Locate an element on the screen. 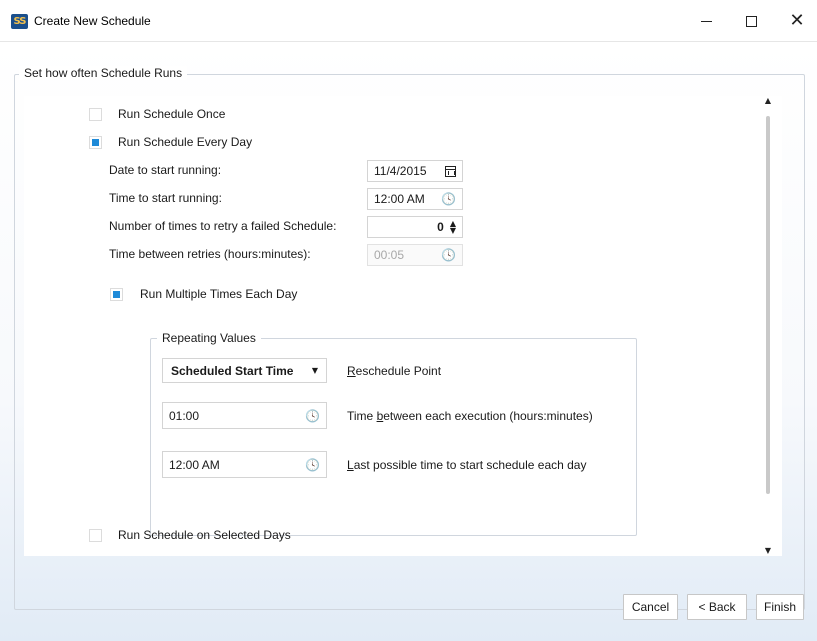 Image resolution: width=817 pixels, height=641 pixels. start-date-label: Date to start running: is located at coordinates (165, 170).